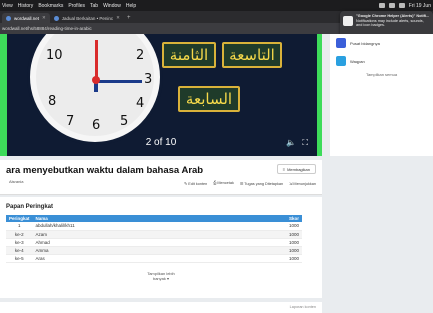 The height and width of the screenshot is (313, 433). Describe the element at coordinates (161, 142) in the screenshot. I see `slide-counter: 2 of 10` at that location.